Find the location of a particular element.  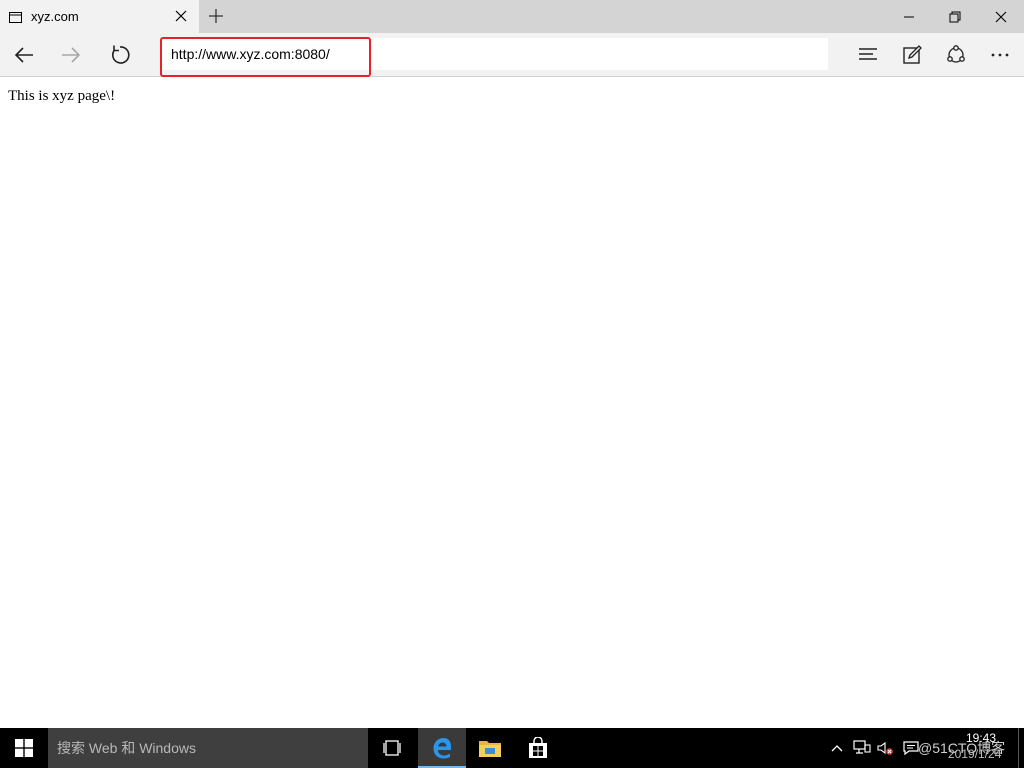

task-view-icon is located at coordinates (392, 748).